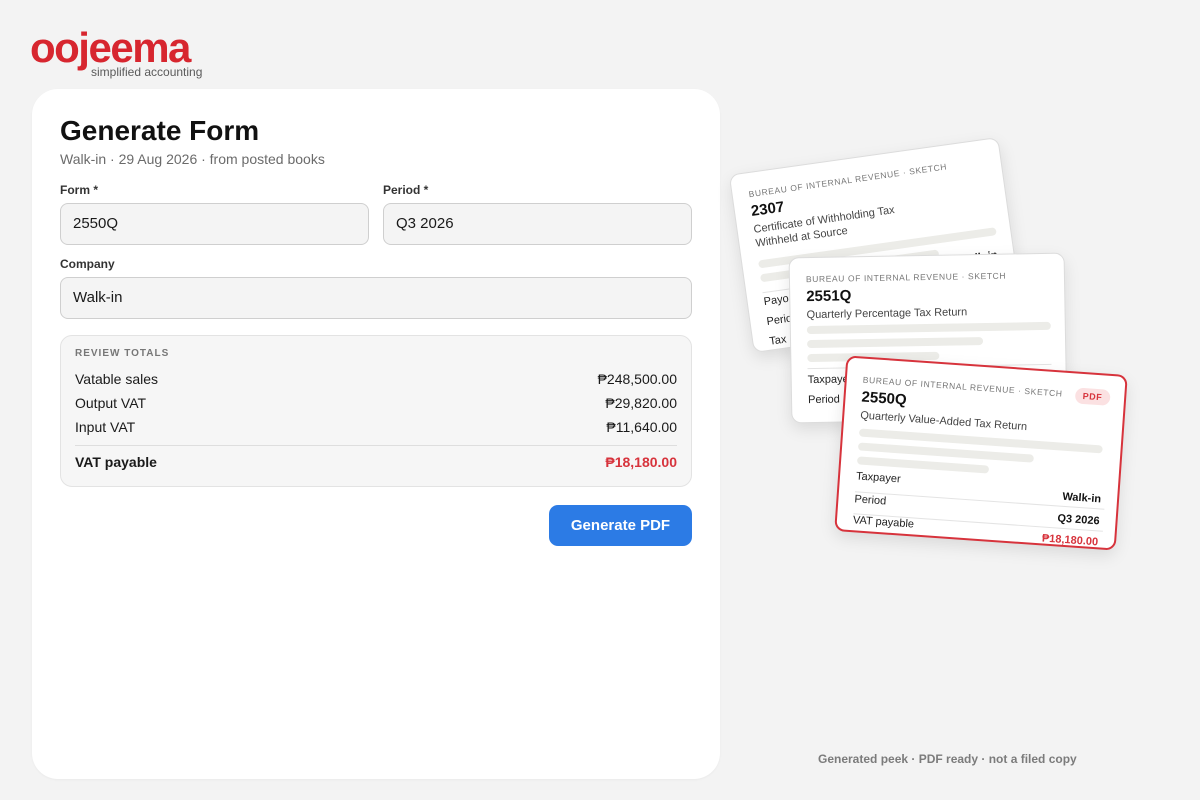  I want to click on brand-logo: oojeema simplified accounting, so click(120, 52).